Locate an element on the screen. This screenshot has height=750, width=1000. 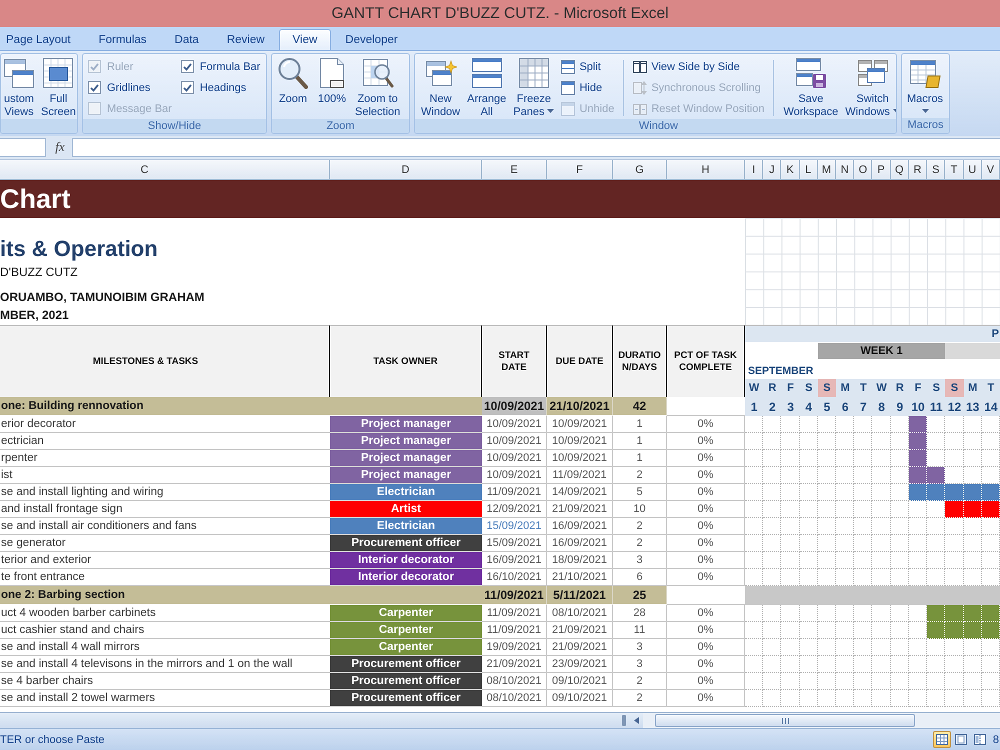
save-workspace-icon is located at coordinates (810, 73).